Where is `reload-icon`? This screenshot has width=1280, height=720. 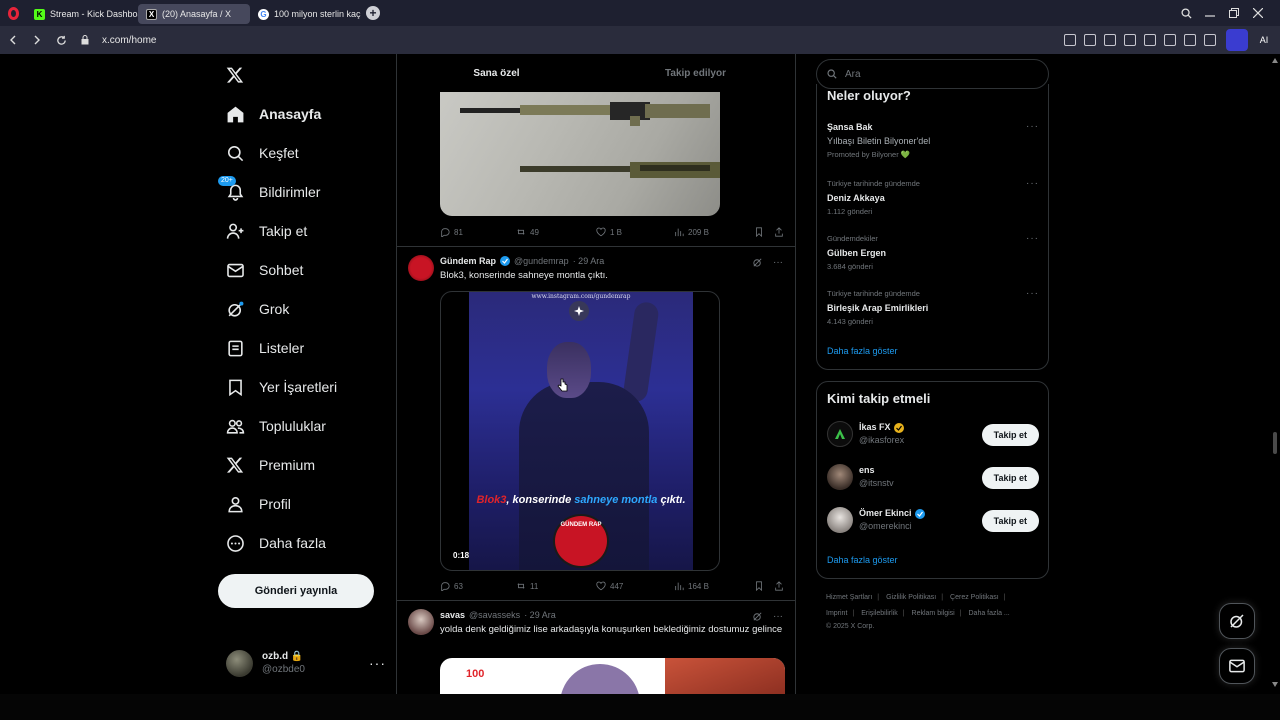 reload-icon is located at coordinates (61, 40).